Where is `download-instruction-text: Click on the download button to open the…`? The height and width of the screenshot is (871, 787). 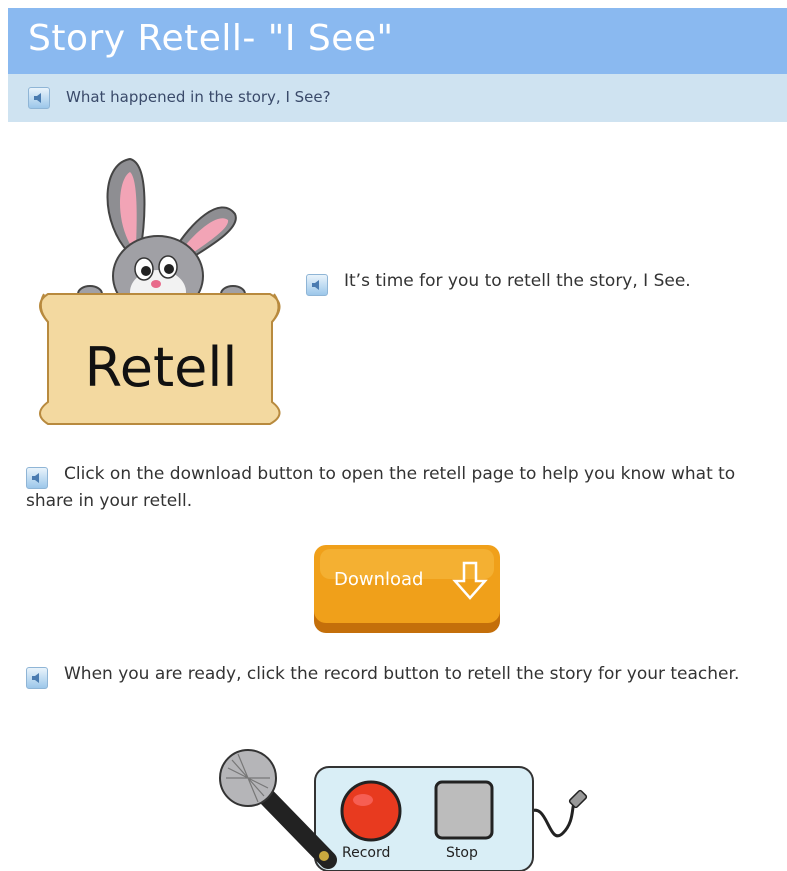 download-instruction-text: Click on the download button to open the… is located at coordinates (381, 487).